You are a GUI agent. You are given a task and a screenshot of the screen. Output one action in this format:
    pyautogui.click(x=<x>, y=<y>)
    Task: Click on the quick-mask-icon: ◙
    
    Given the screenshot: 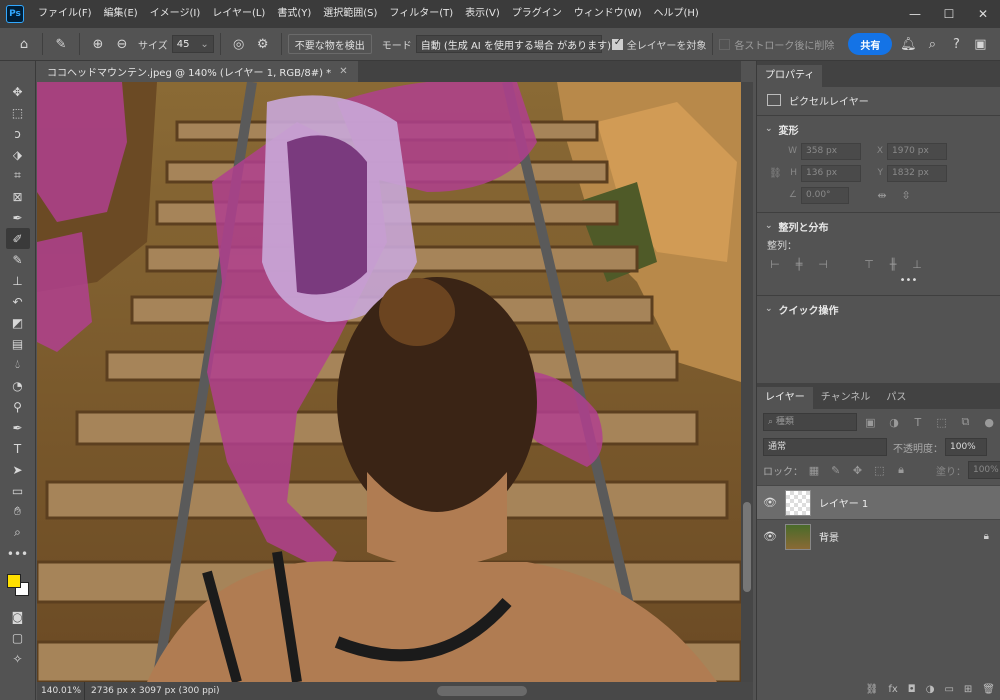 What is the action you would take?
    pyautogui.click(x=18, y=616)
    